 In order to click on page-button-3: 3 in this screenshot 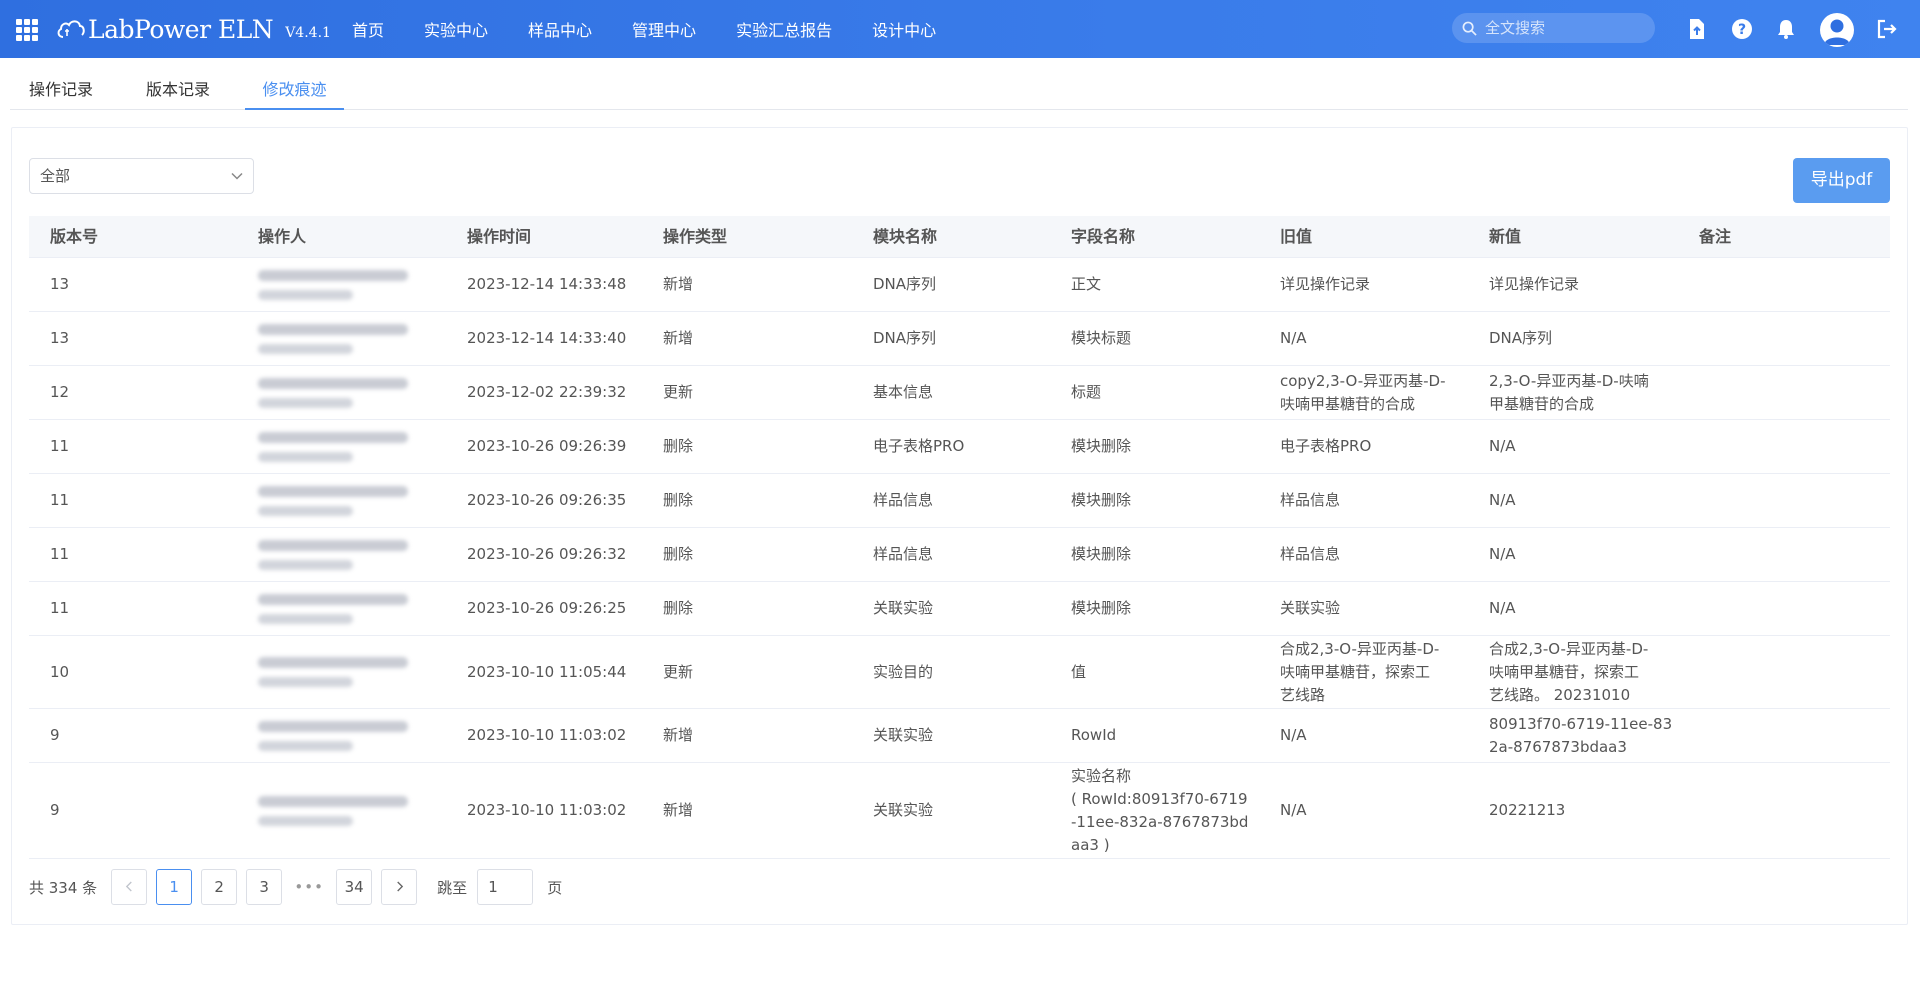, I will do `click(264, 887)`.